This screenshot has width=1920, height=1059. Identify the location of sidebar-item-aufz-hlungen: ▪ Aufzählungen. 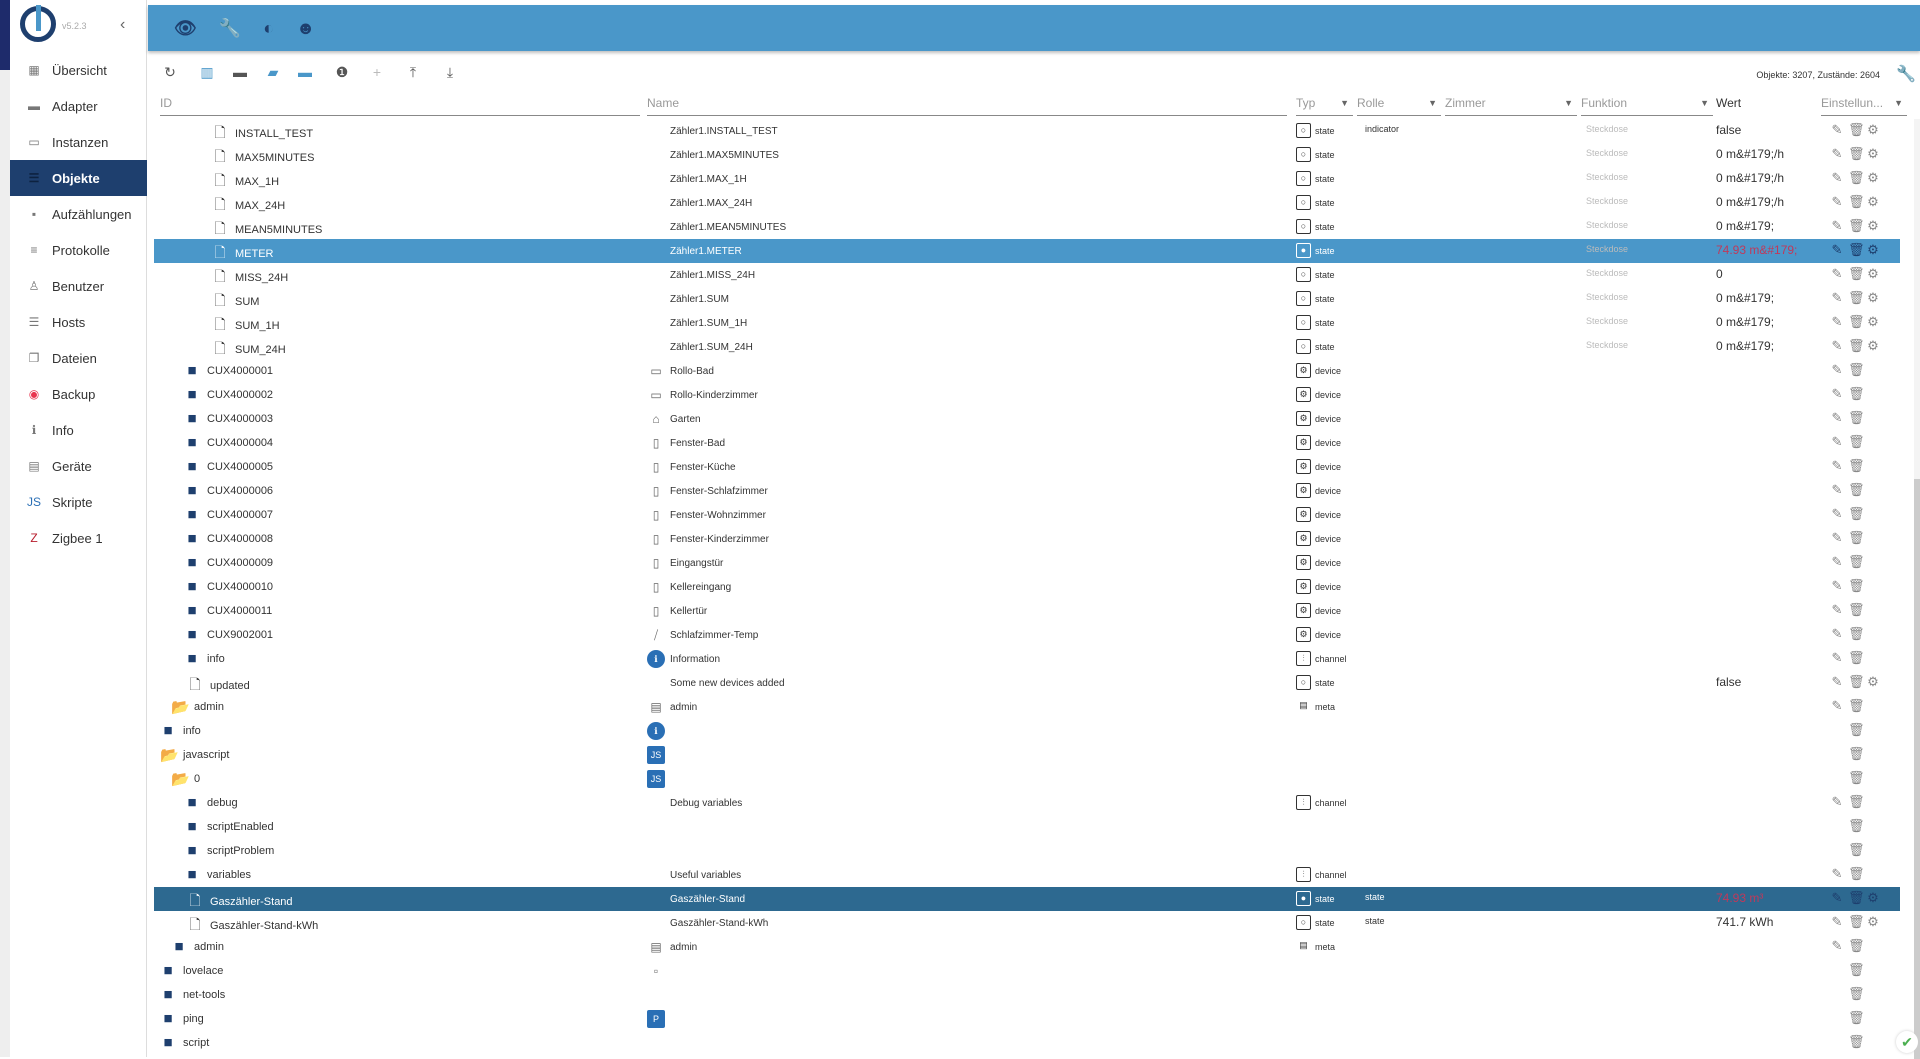
(78, 214).